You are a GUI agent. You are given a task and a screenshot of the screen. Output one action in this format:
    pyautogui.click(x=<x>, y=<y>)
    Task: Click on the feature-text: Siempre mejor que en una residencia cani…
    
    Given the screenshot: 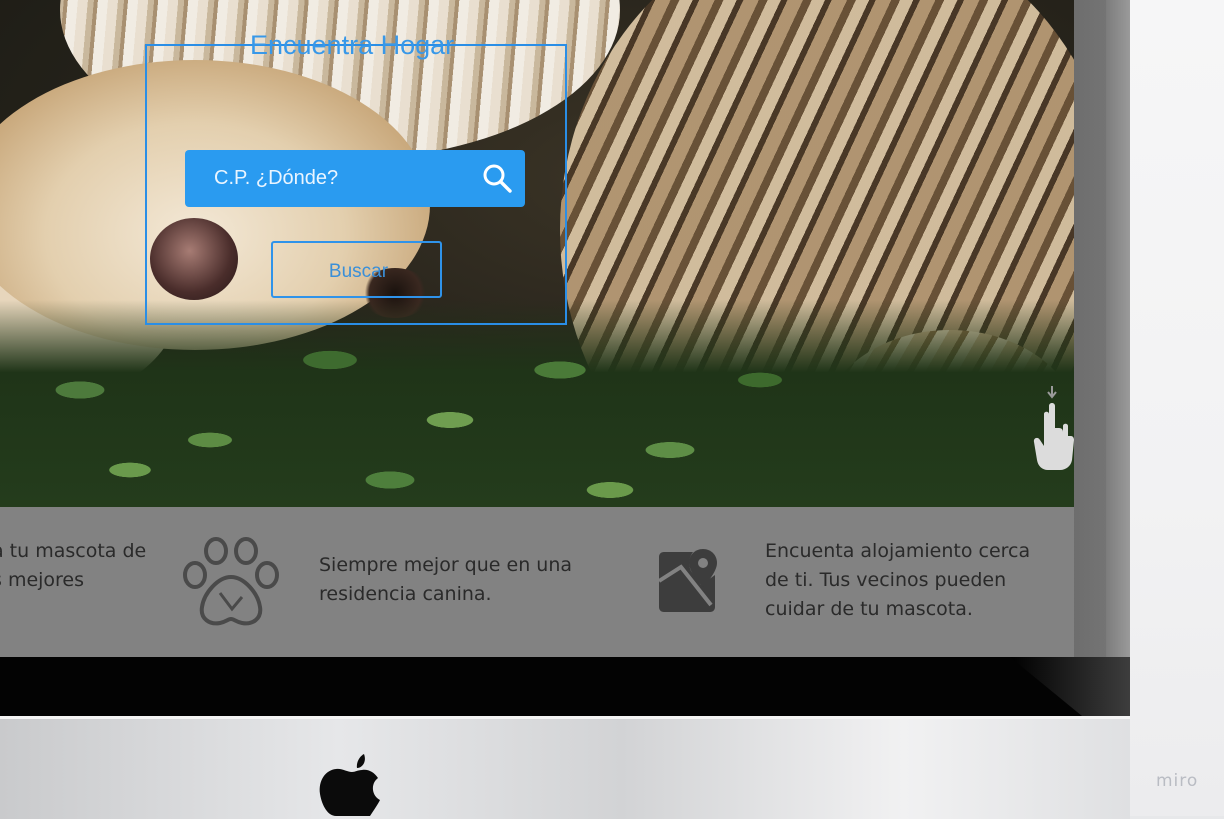 What is the action you would take?
    pyautogui.click(x=446, y=579)
    